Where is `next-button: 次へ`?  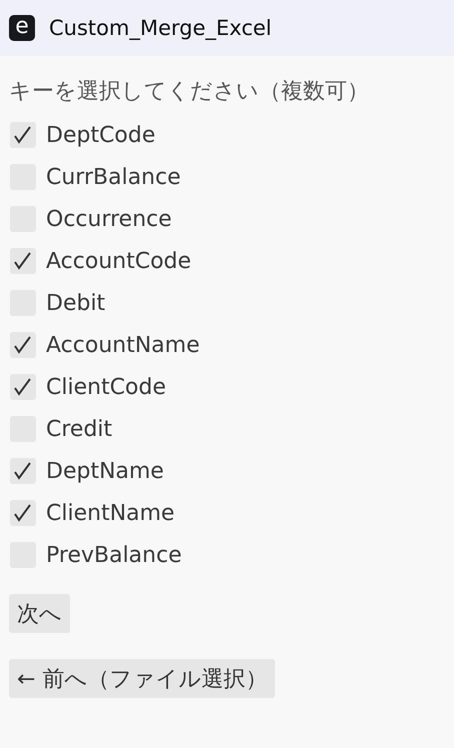
next-button: 次へ is located at coordinates (39, 613).